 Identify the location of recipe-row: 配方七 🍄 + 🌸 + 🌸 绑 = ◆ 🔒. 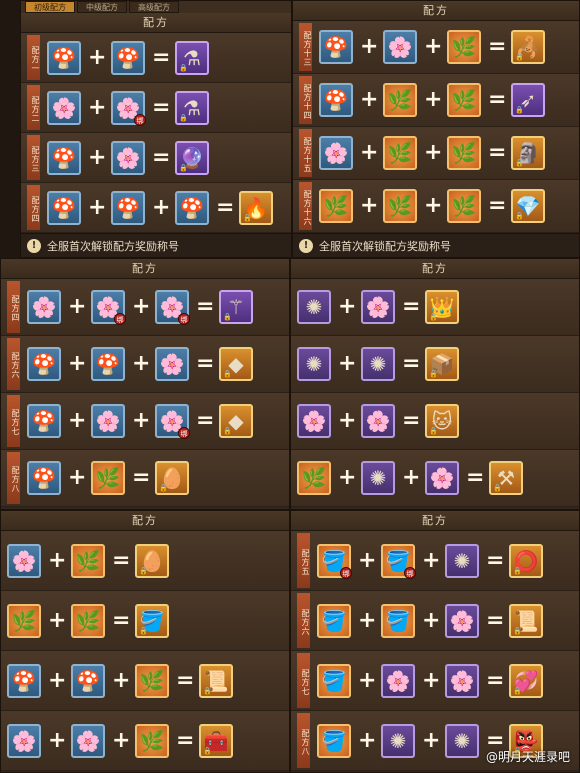
(145, 421).